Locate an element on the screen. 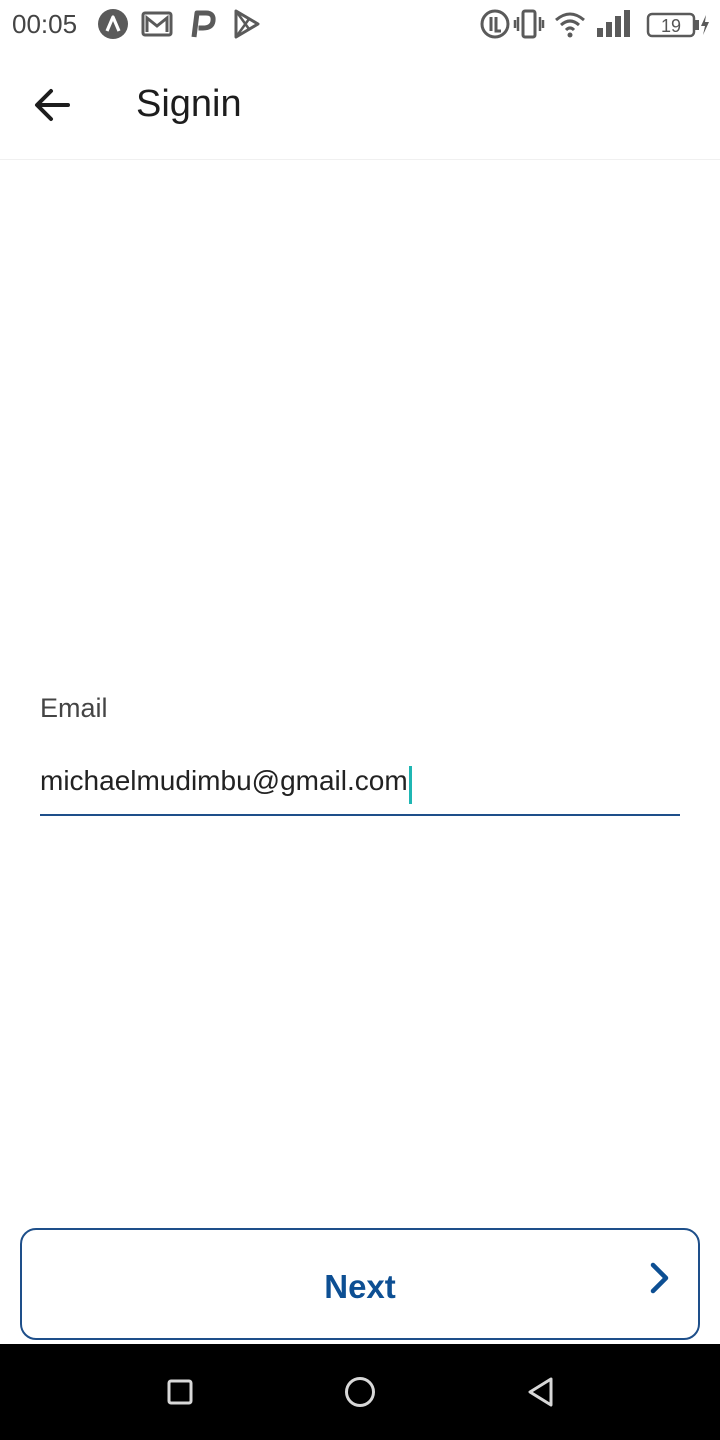 The width and height of the screenshot is (720, 1440). arrow-left-icon is located at coordinates (52, 105).